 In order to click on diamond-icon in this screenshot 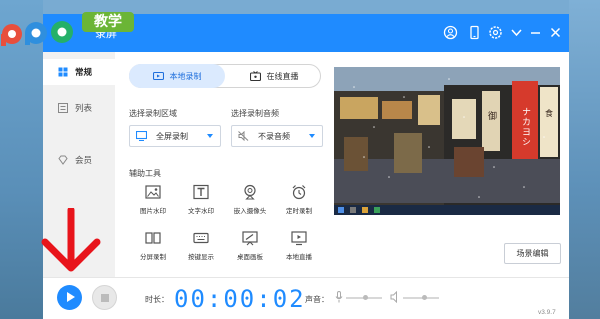, I will do `click(63, 160)`.